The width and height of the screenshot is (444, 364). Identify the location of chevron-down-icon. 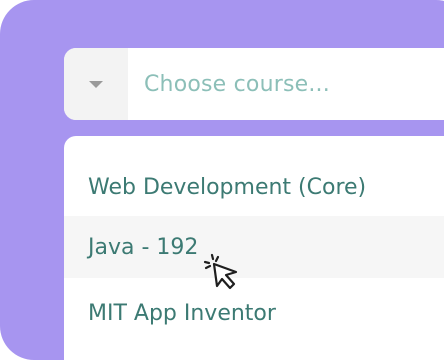
(96, 84).